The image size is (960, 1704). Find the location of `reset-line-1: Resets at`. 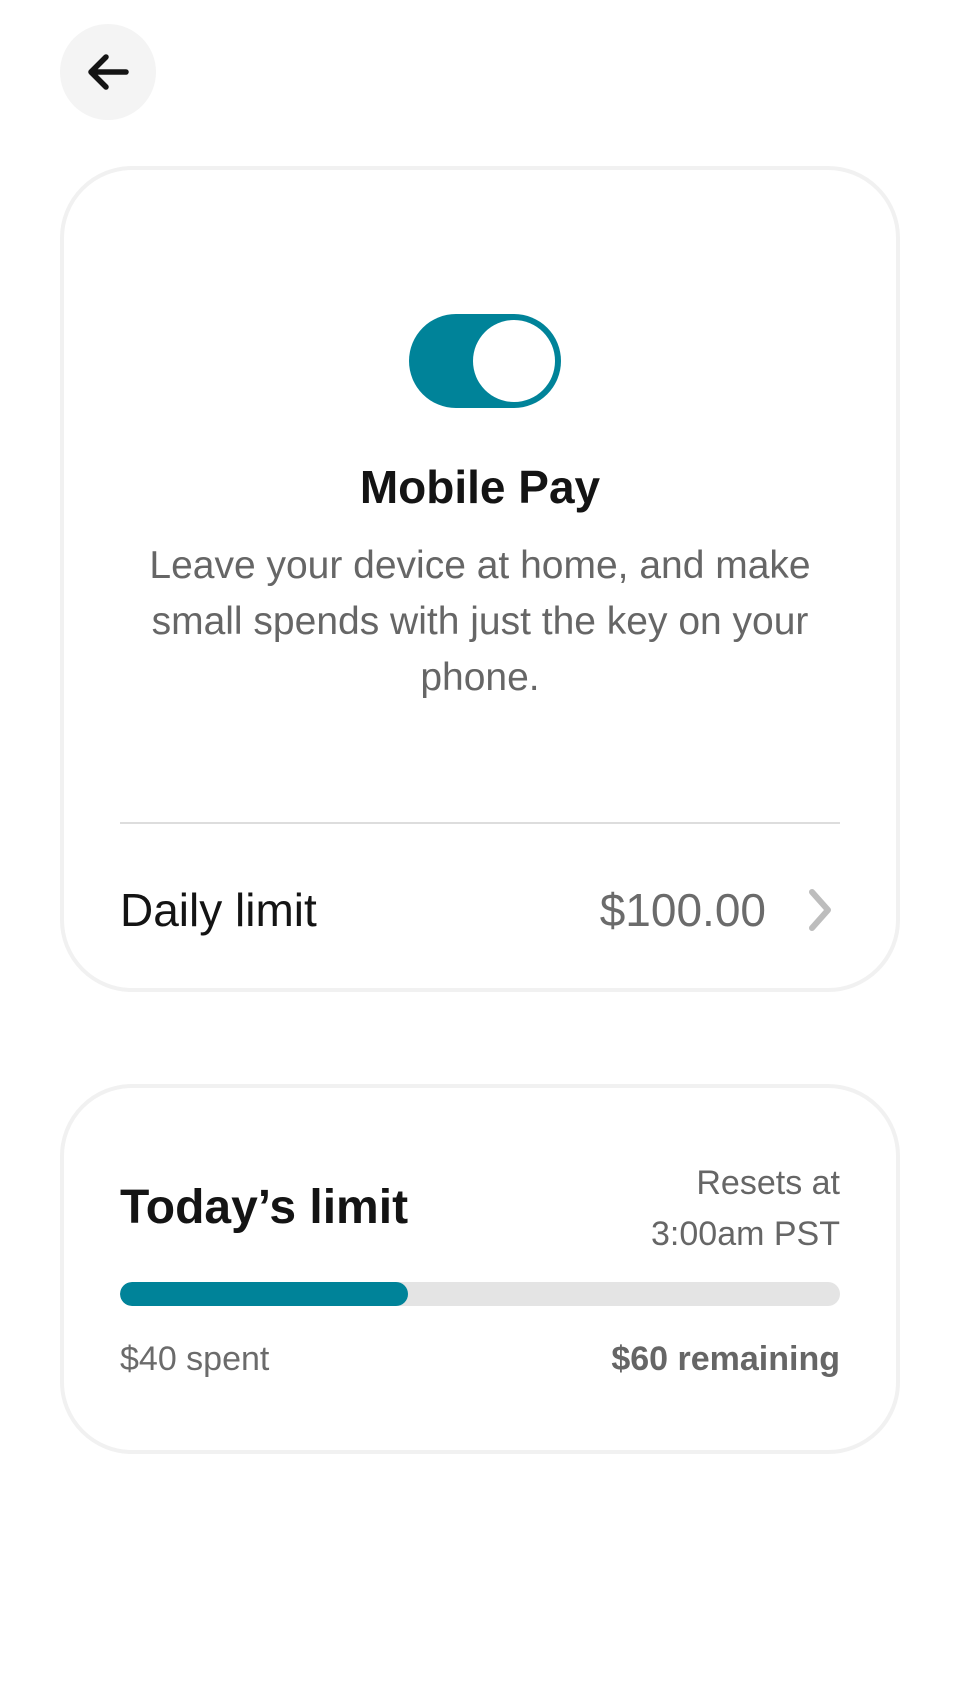

reset-line-1: Resets at is located at coordinates (768, 1183).